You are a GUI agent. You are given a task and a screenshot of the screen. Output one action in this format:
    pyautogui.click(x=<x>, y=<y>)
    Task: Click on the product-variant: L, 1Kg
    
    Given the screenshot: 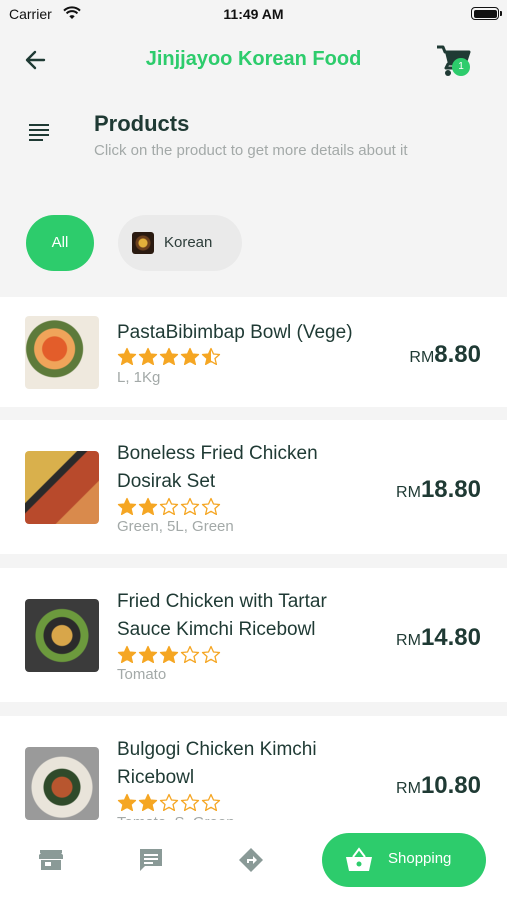 What is the action you would take?
    pyautogui.click(x=139, y=377)
    